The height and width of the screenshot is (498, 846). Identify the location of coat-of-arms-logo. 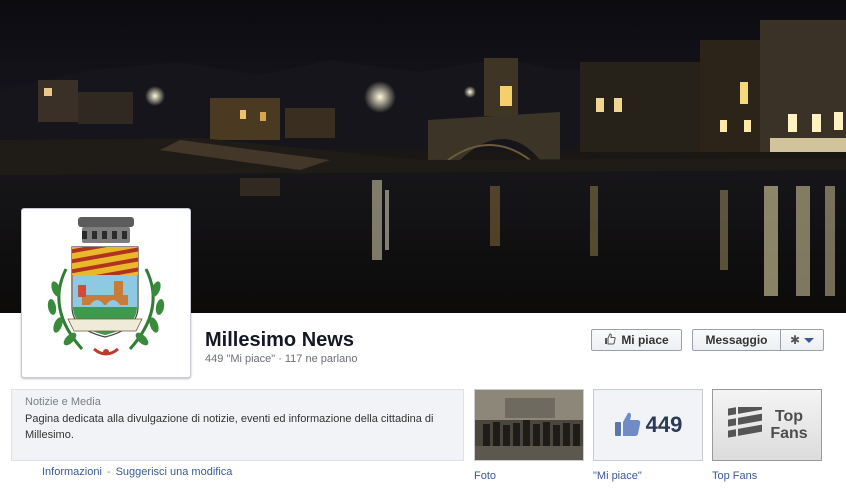
(106, 286).